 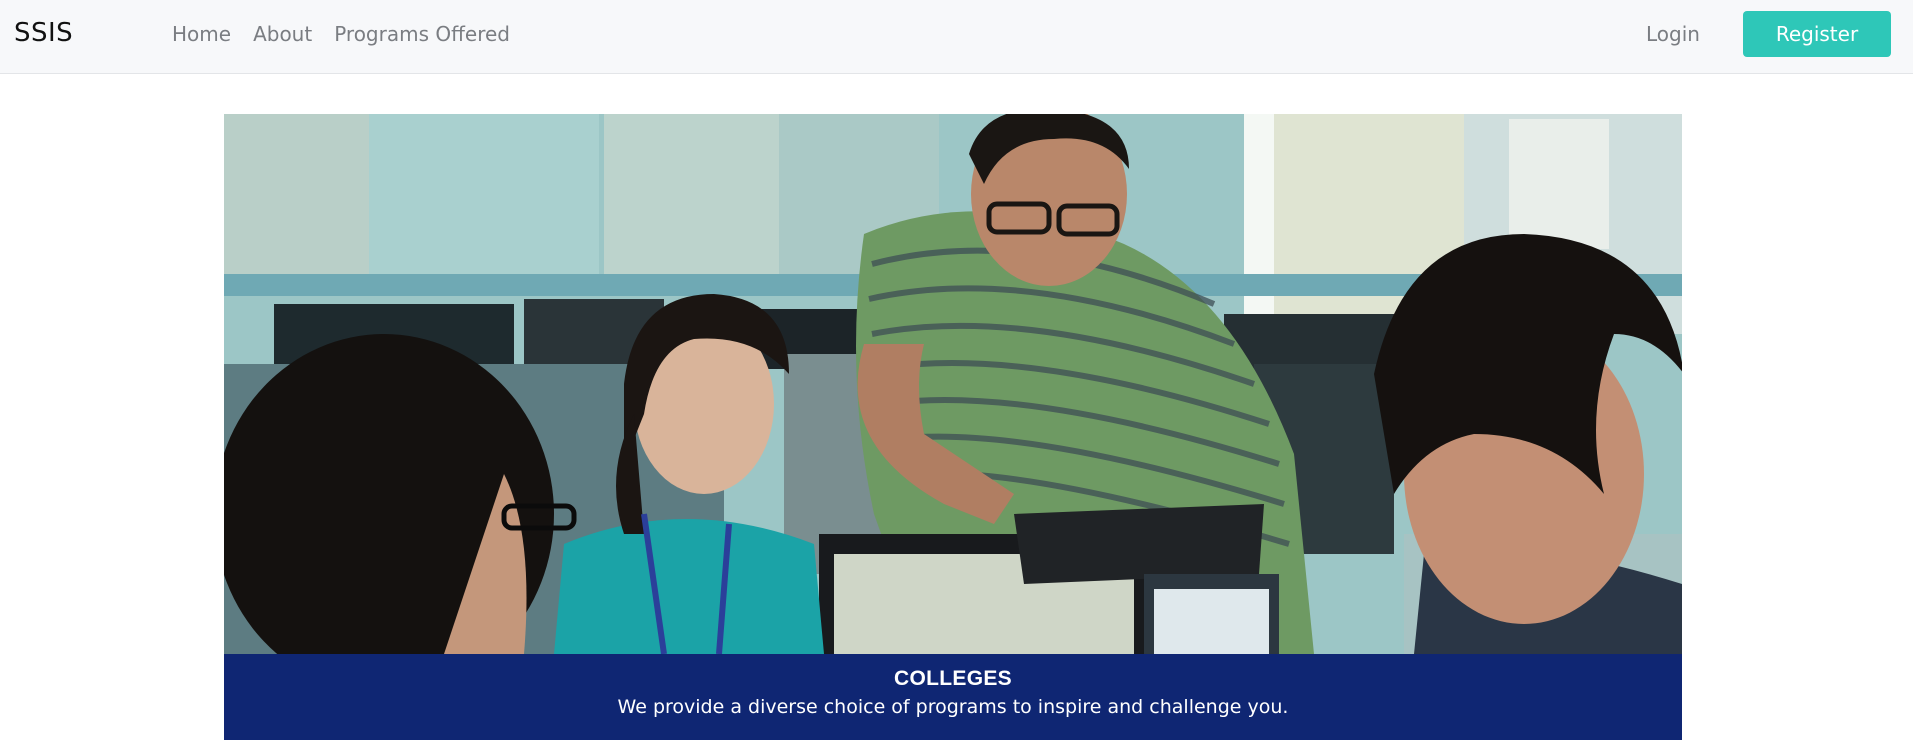 What do you see at coordinates (201, 34) in the screenshot?
I see `nav-home-link: Home` at bounding box center [201, 34].